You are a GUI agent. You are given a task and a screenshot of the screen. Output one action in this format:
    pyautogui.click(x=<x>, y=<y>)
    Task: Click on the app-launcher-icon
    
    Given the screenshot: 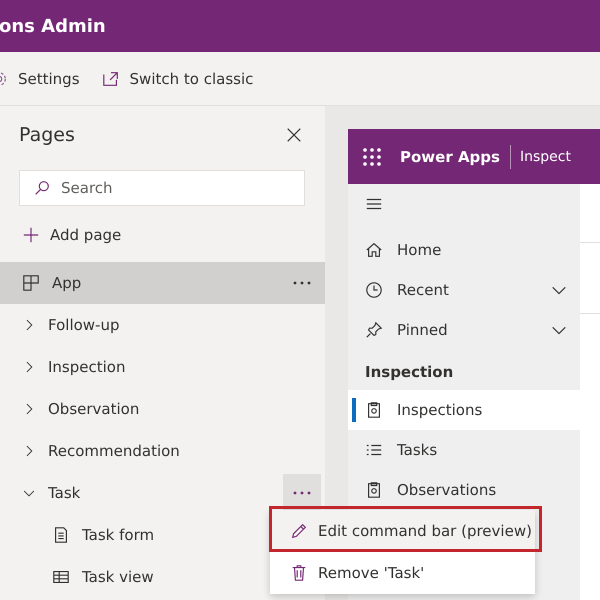 What is the action you would take?
    pyautogui.click(x=372, y=156)
    